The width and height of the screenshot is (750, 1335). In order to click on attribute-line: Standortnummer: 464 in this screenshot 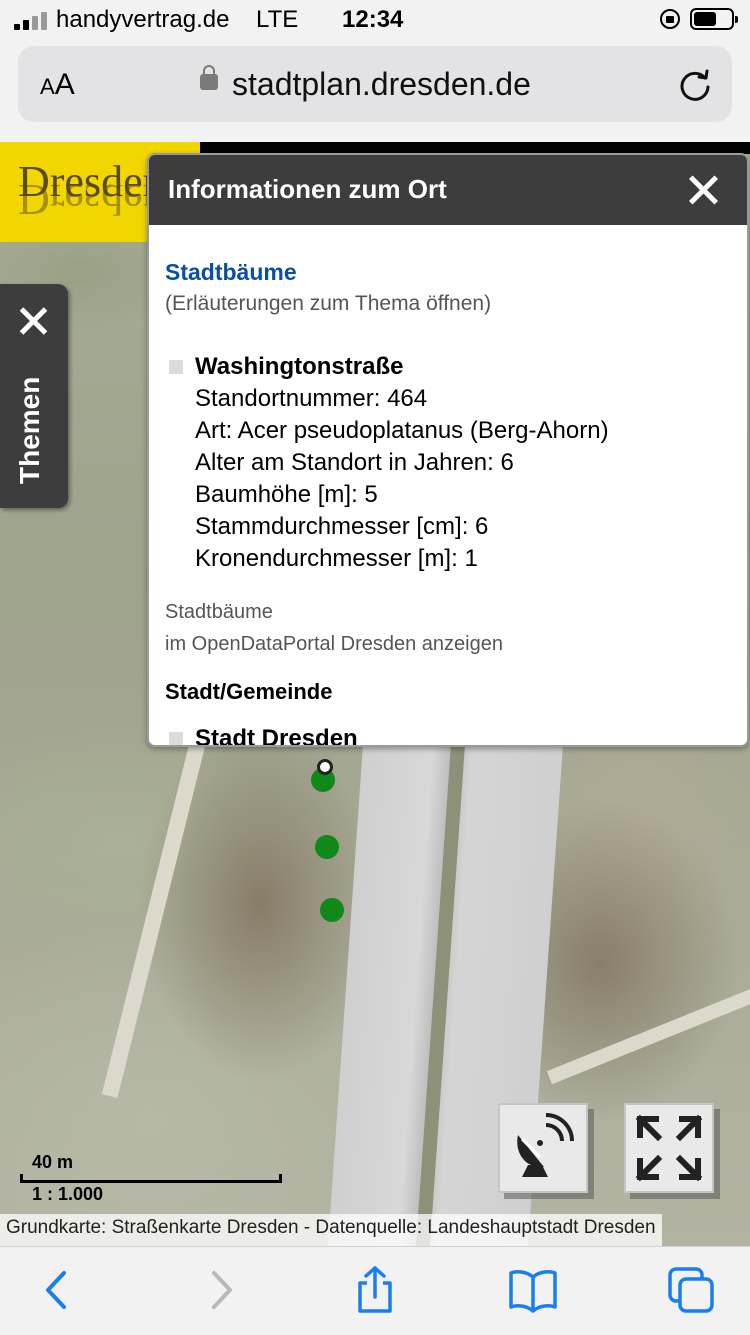, I will do `click(311, 398)`.